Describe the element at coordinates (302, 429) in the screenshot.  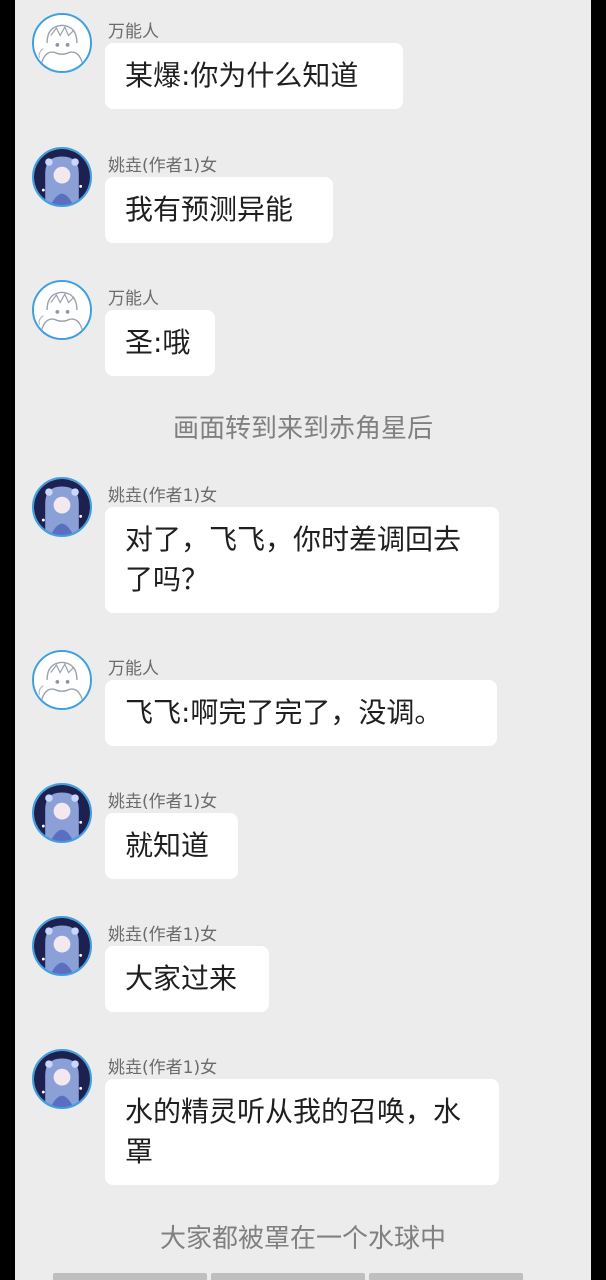
I see `narration-text: 画面转到来到赤角星后` at that location.